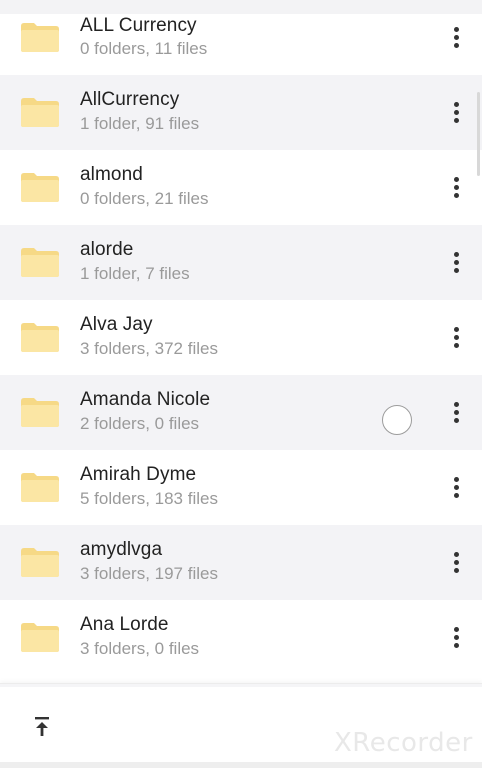 The height and width of the screenshot is (768, 482). Describe the element at coordinates (149, 498) in the screenshot. I see `folder-meta: 5 folders, 183 files` at that location.